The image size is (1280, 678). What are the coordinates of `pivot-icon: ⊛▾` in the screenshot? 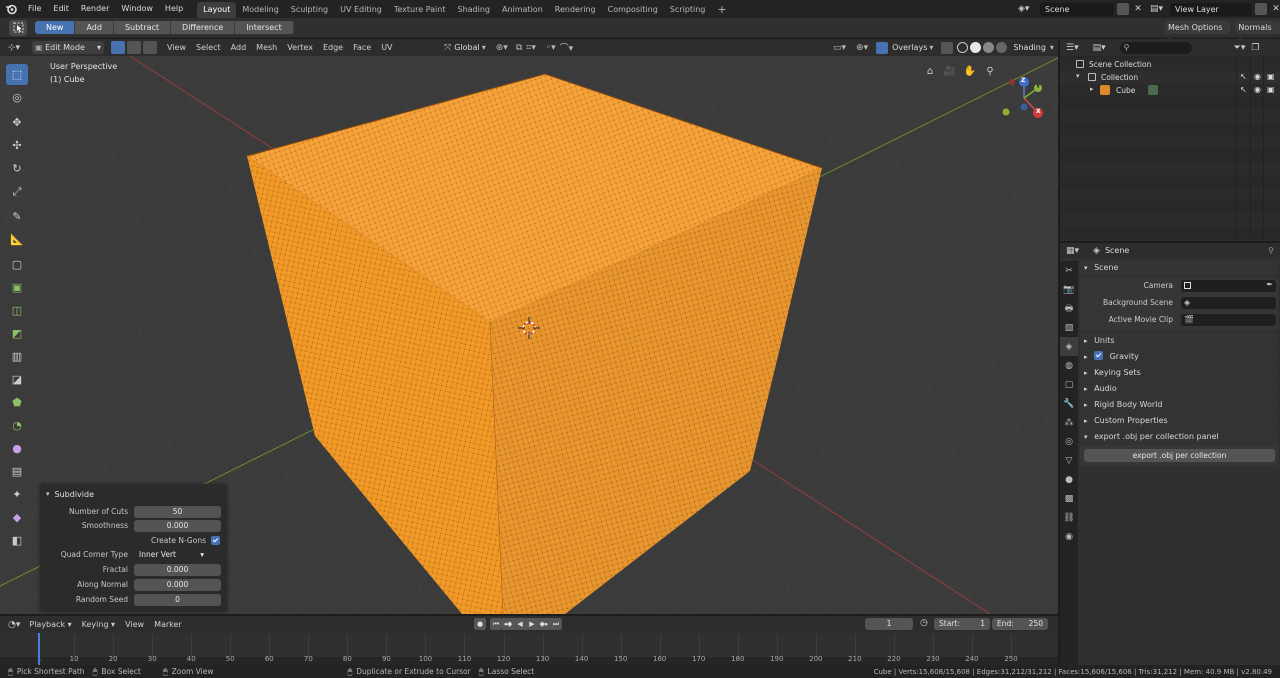 It's located at (502, 48).